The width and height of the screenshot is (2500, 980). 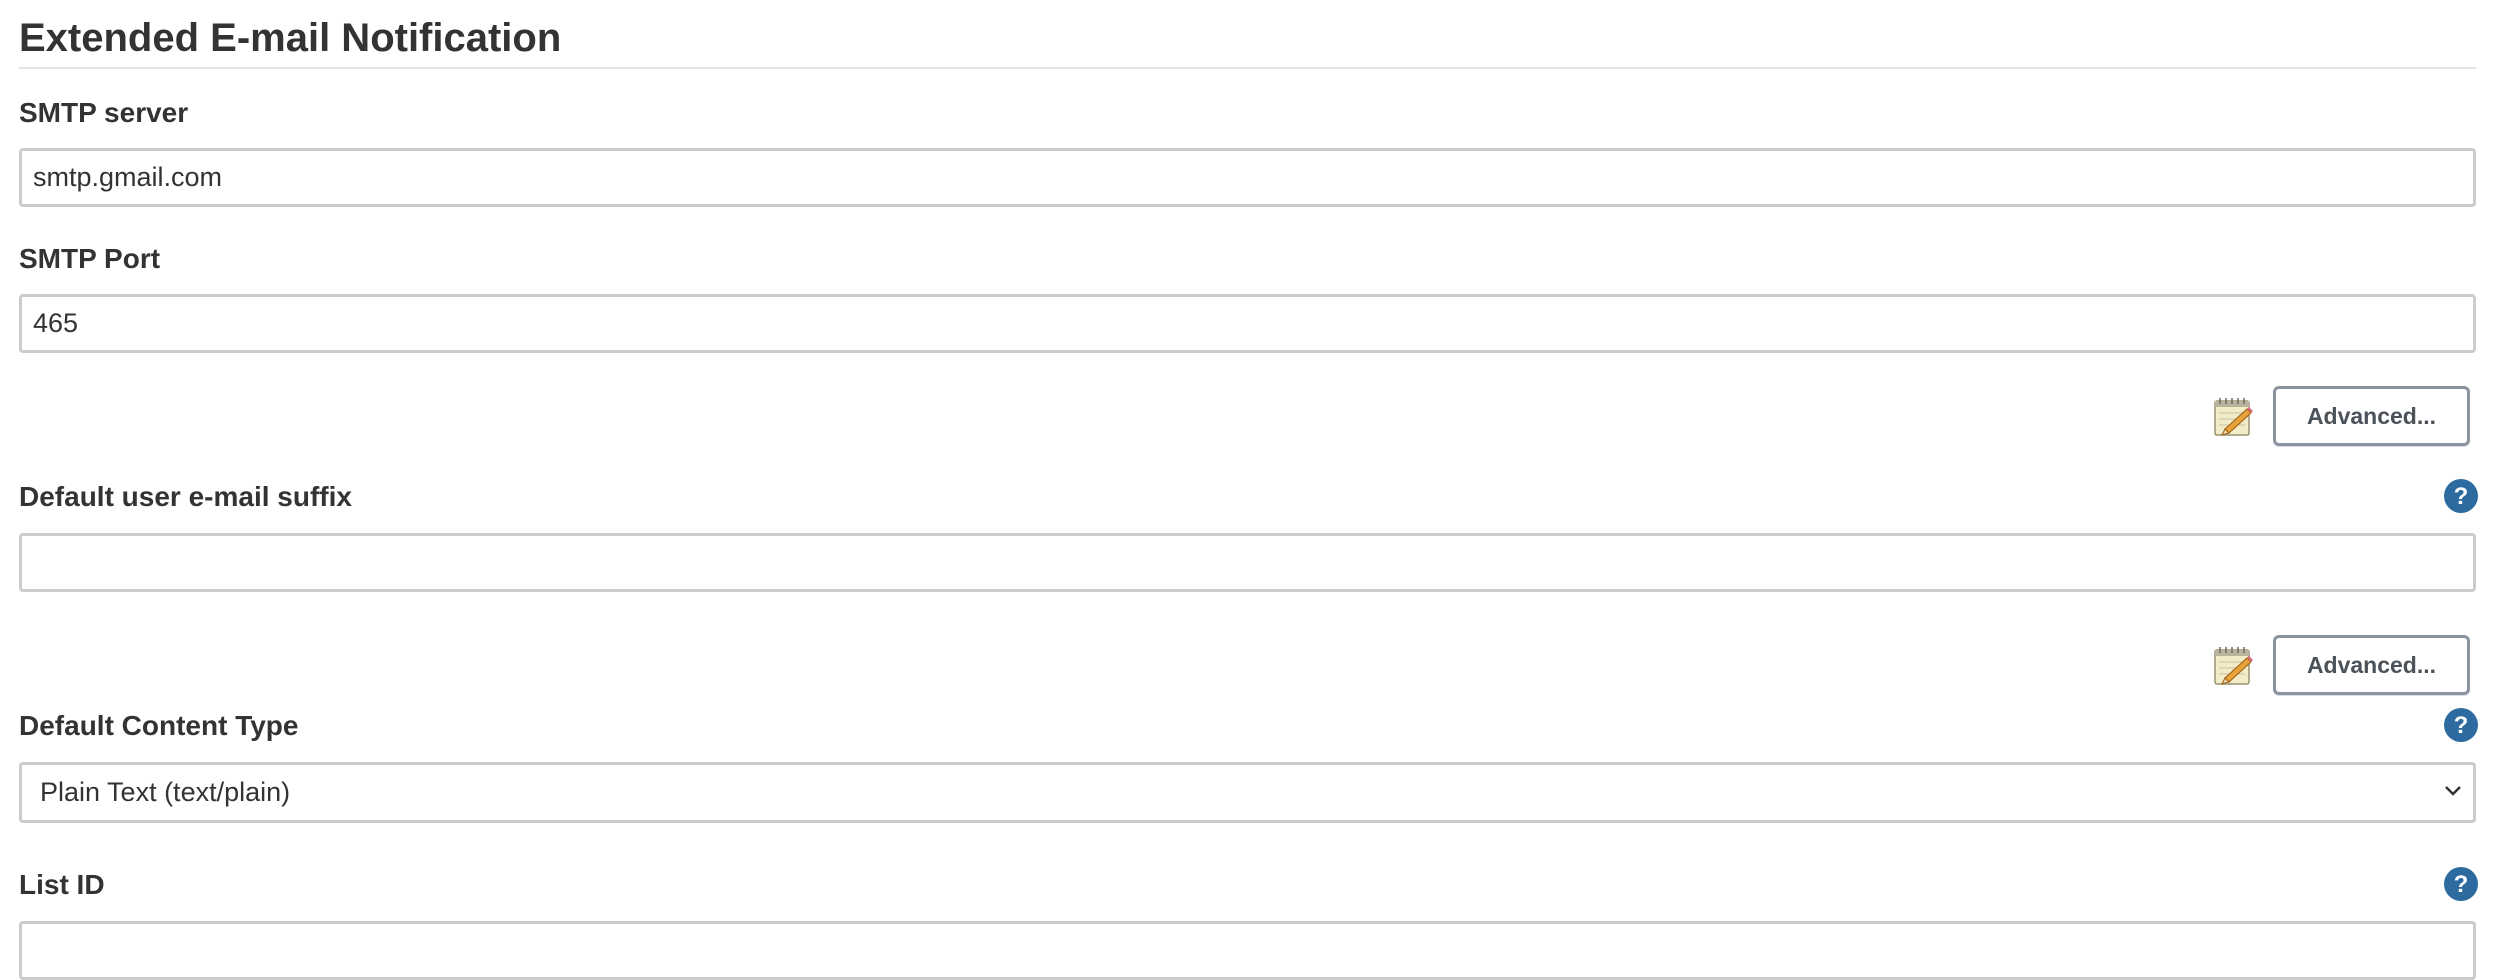 What do you see at coordinates (2453, 791) in the screenshot?
I see `chevron-down-icon` at bounding box center [2453, 791].